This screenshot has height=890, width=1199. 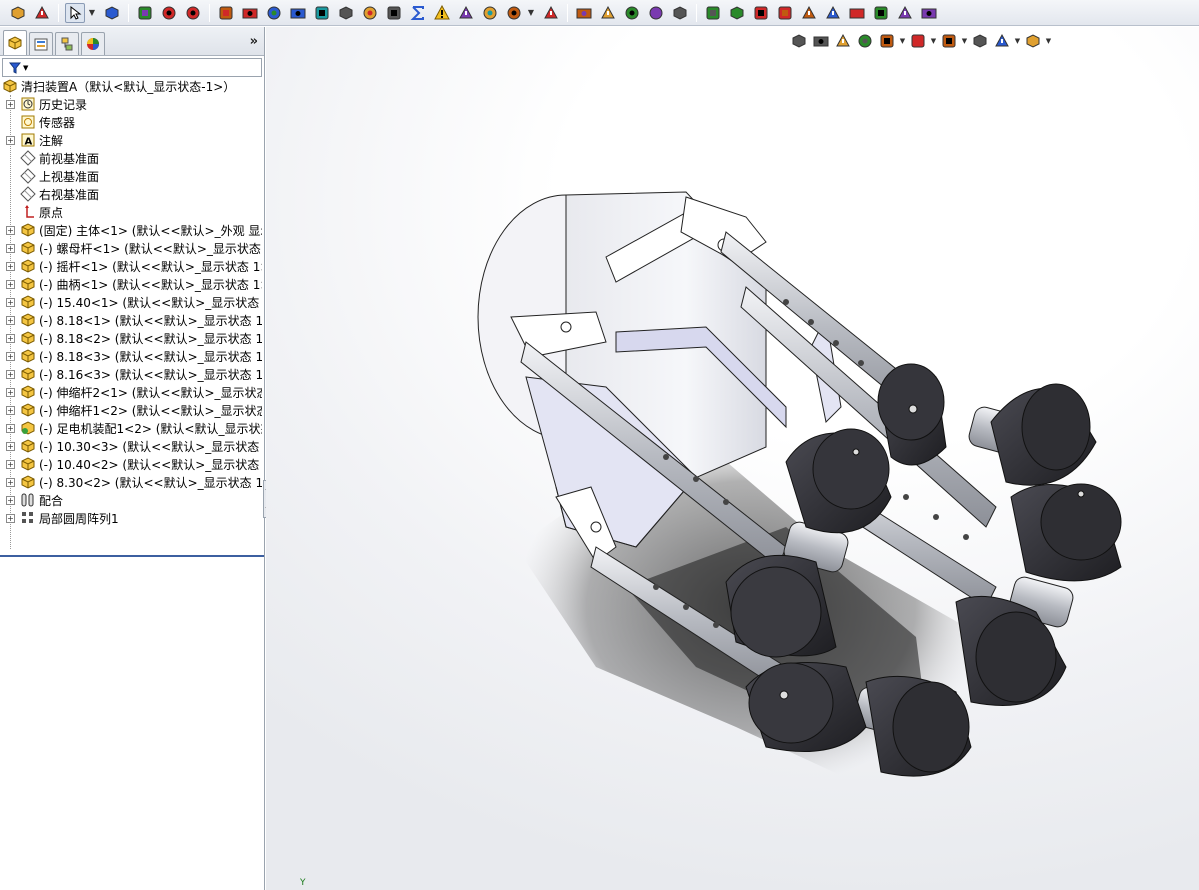 I want to click on tree-item-11: + (-) 15.40<1> (默认<<默认>_显示状态 1, so click(x=131, y=302).